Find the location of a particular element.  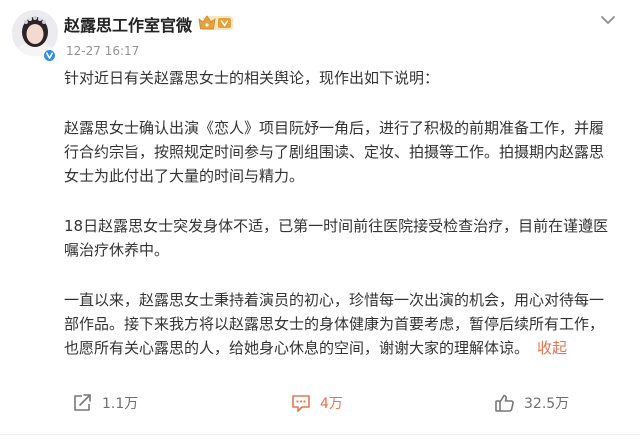

comment-icon is located at coordinates (301, 403).